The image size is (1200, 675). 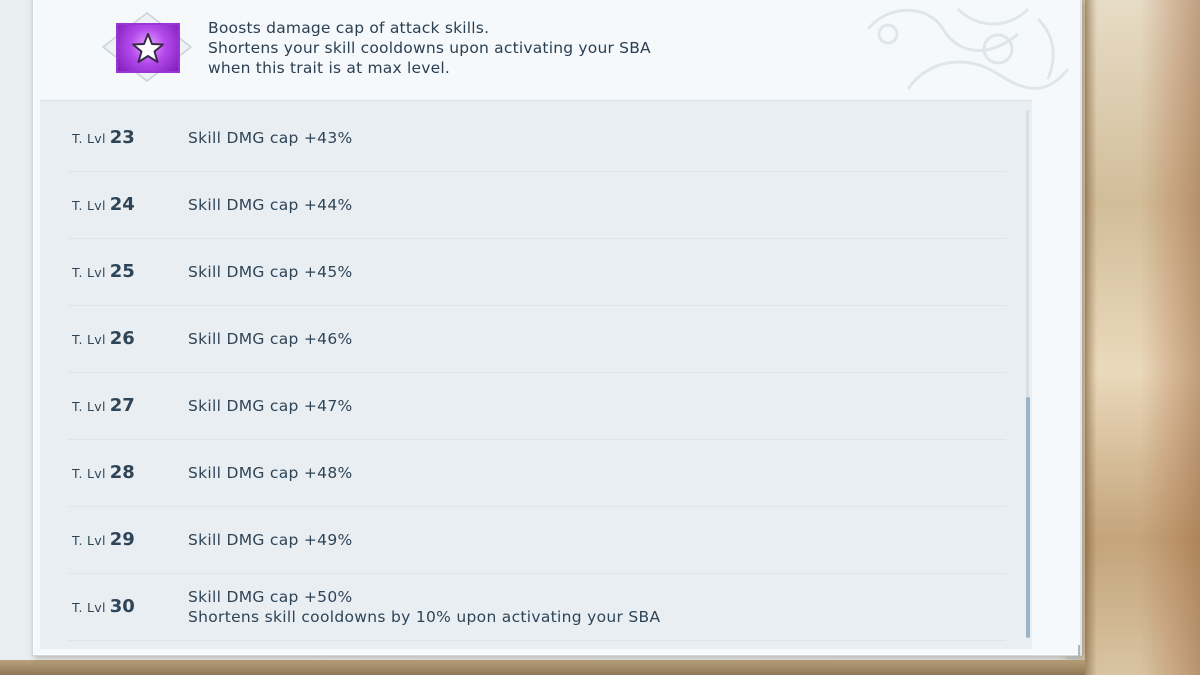 What do you see at coordinates (122, 338) in the screenshot?
I see `level-number: 26` at bounding box center [122, 338].